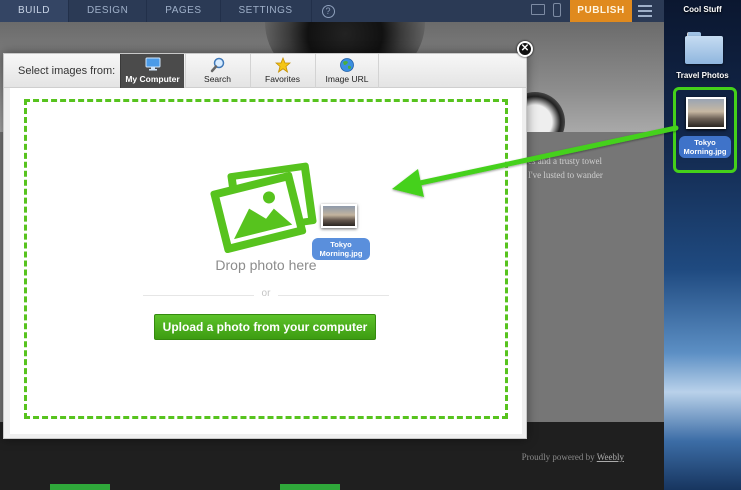 The height and width of the screenshot is (490, 741). Describe the element at coordinates (557, 10) in the screenshot. I see `mobile-view-icon` at that location.